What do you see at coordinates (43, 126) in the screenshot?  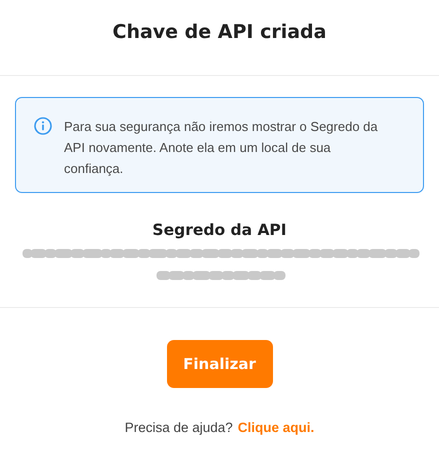 I see `info-icon` at bounding box center [43, 126].